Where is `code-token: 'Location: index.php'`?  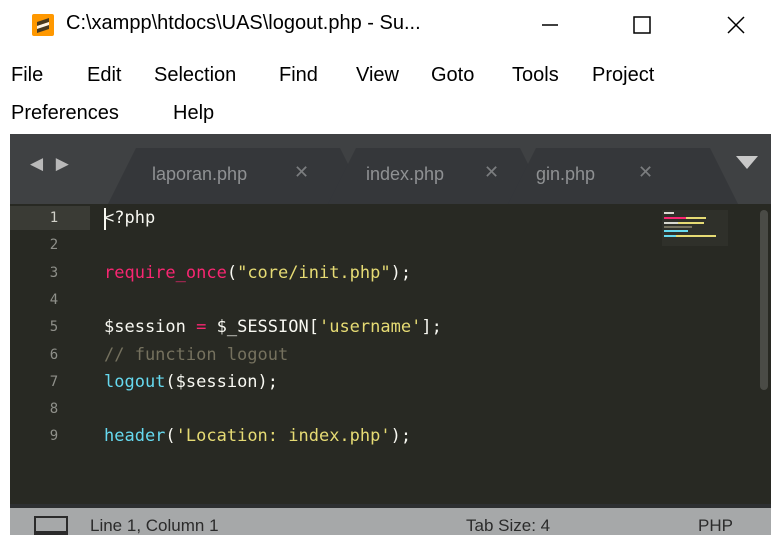
code-token: 'Location: index.php' is located at coordinates (283, 436).